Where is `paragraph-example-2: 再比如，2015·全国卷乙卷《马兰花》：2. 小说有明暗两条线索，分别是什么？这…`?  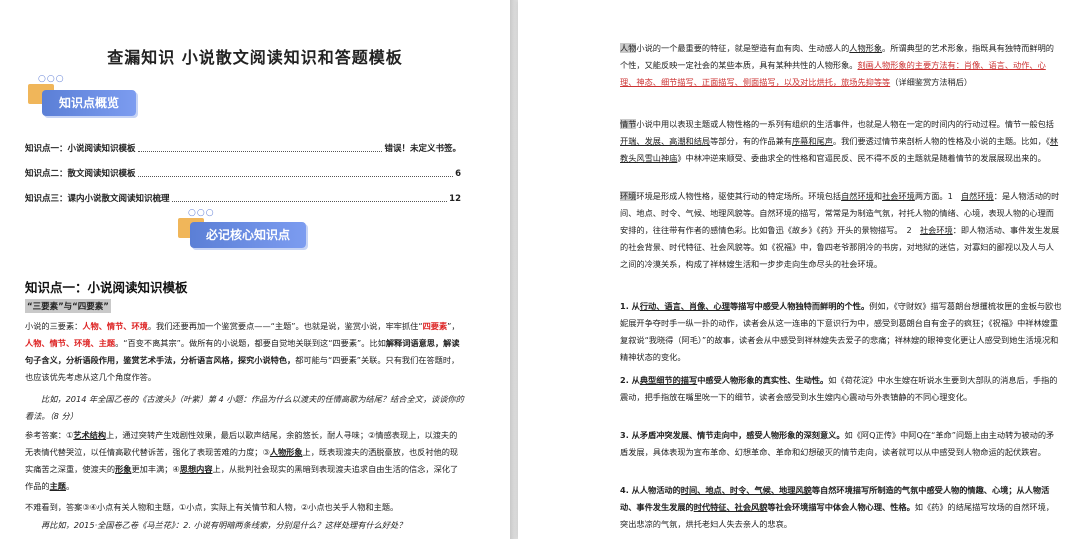
paragraph-example-2: 再比如，2015·全国卷乙卷《马兰花》：2. 小说有明暗两条线索，分别是什么？这… is located at coordinates (224, 525).